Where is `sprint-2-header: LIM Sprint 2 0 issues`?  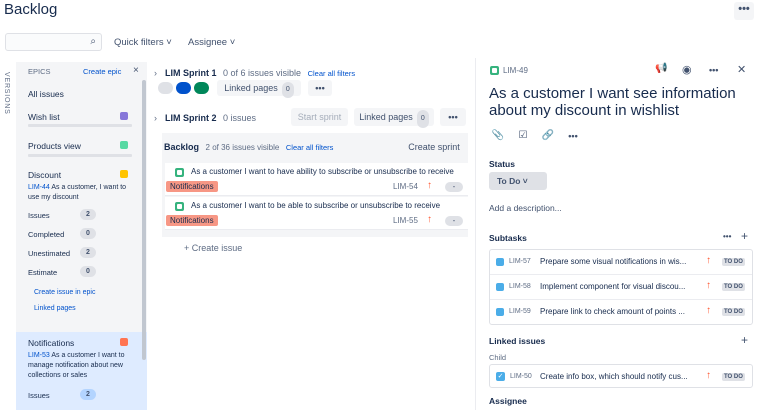 sprint-2-header: LIM Sprint 2 0 issues is located at coordinates (210, 118).